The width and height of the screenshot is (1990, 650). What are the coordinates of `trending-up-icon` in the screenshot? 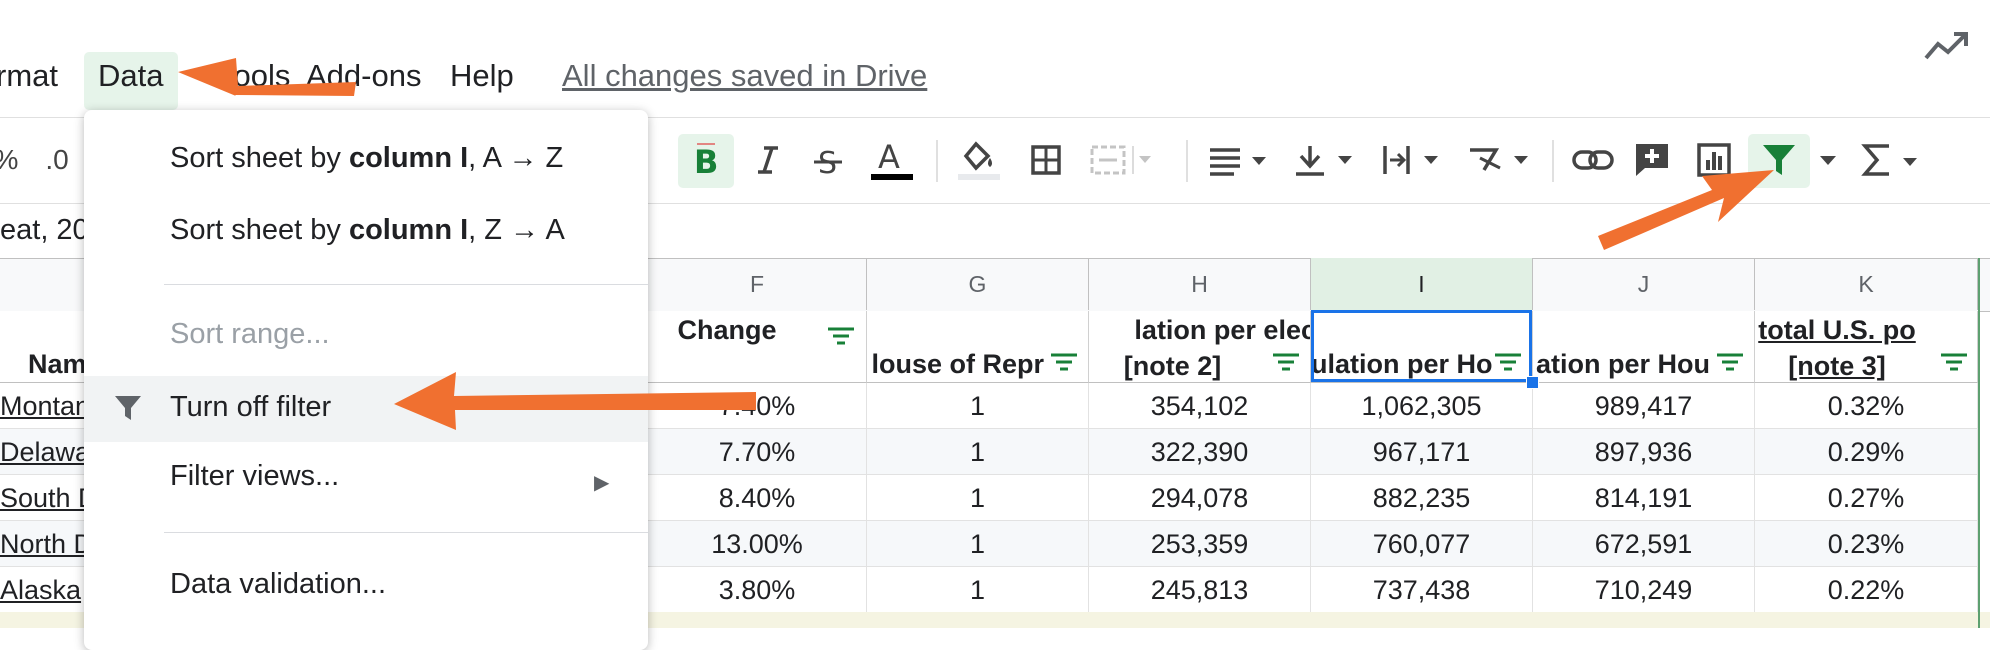 It's located at (1947, 46).